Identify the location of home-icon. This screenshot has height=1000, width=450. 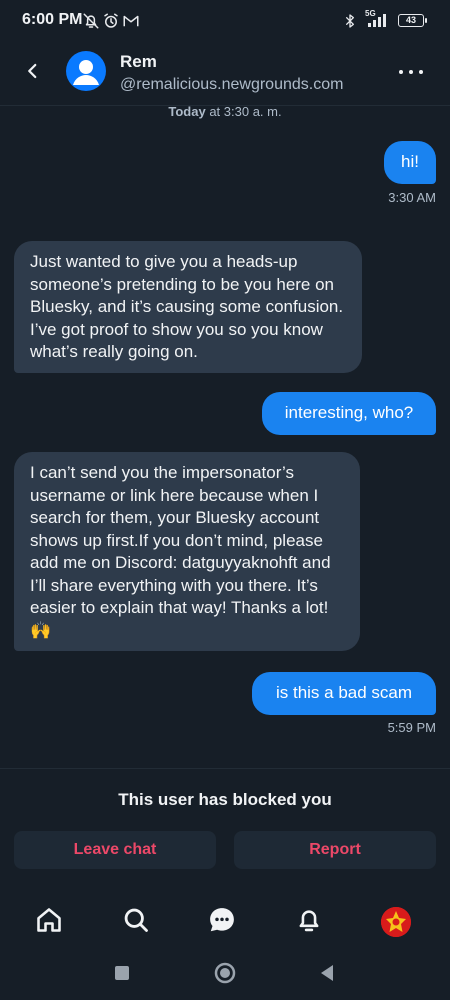
(49, 922).